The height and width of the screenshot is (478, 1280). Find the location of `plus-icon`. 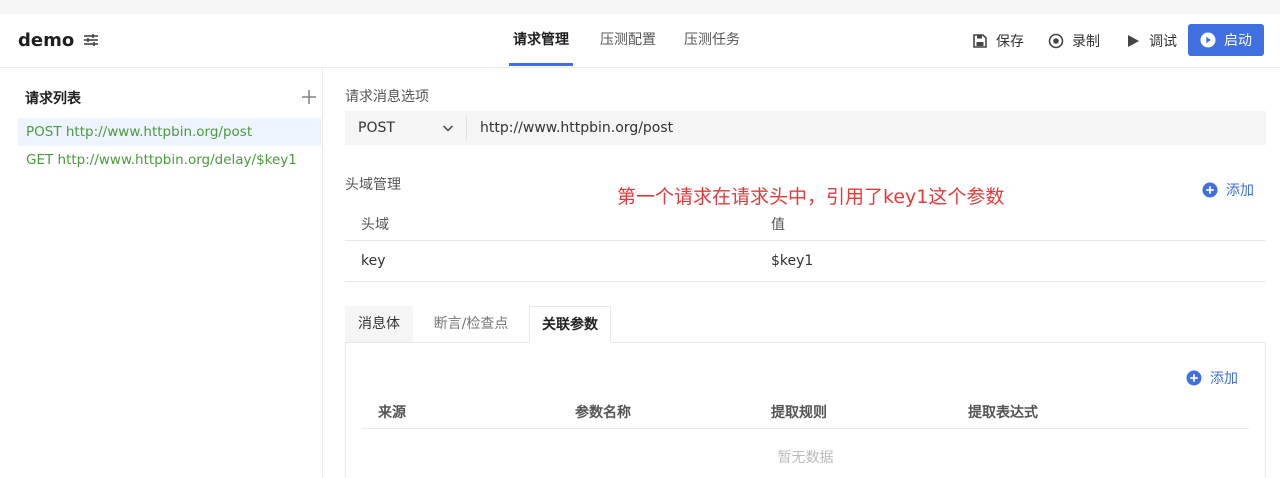

plus-icon is located at coordinates (309, 97).